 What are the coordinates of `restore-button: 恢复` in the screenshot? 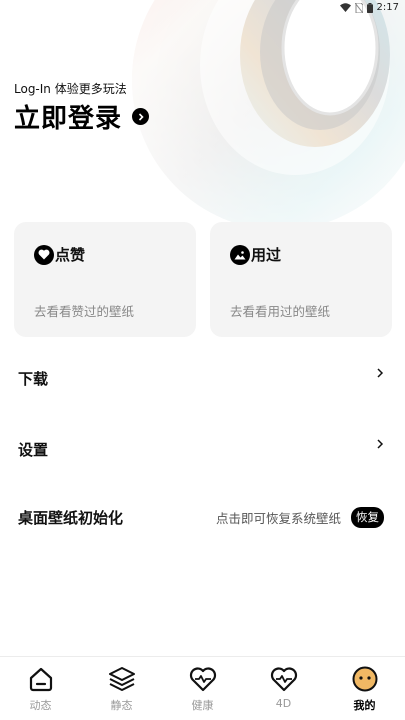 It's located at (367, 517).